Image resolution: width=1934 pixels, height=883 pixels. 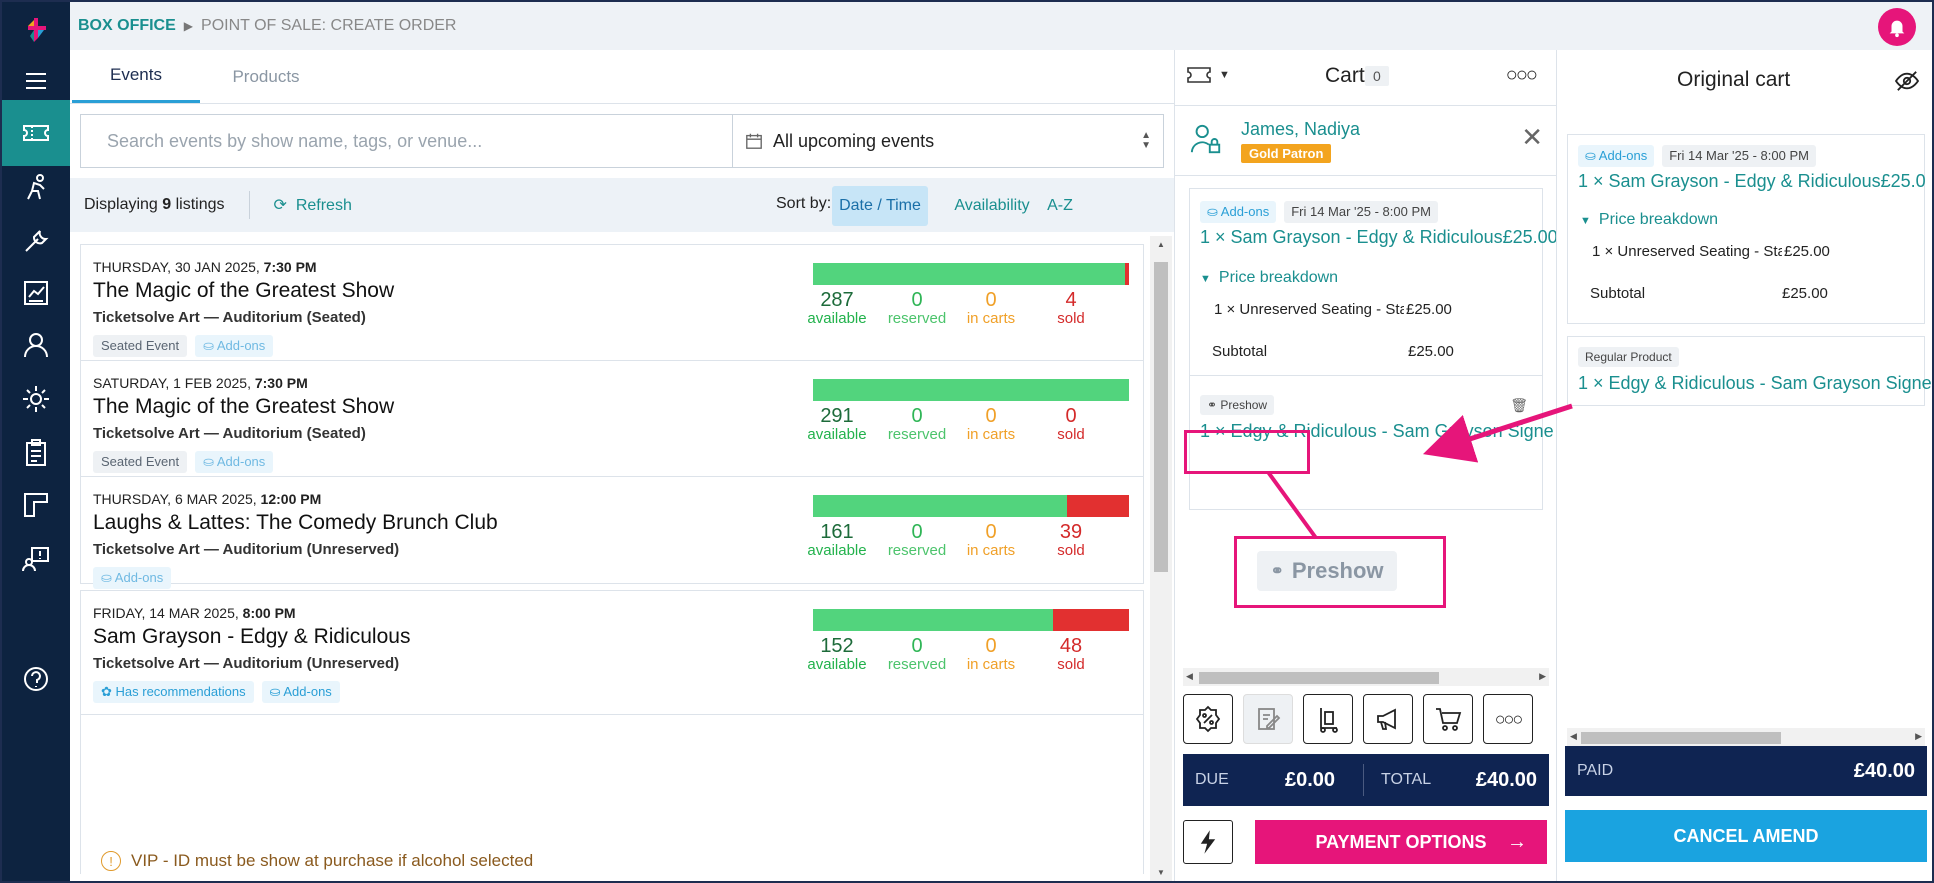 What do you see at coordinates (1746, 836) in the screenshot?
I see `cancel-amend-button: CANCEL AMEND` at bounding box center [1746, 836].